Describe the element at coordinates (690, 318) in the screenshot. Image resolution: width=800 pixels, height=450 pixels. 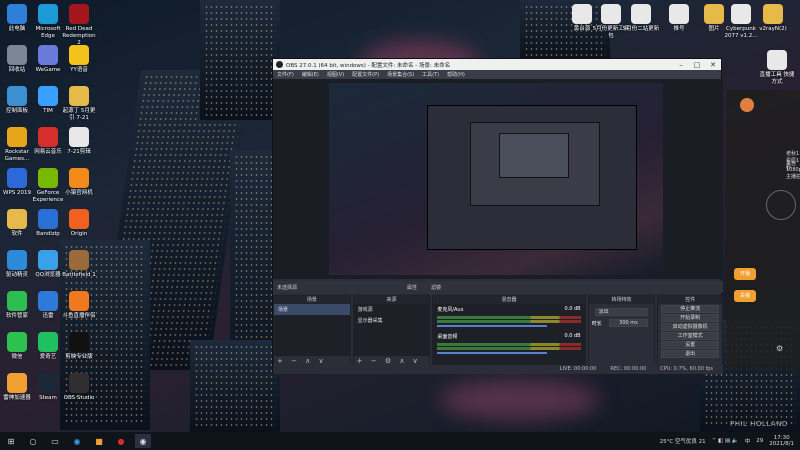
I see `start-recording-button: 开始录制` at that location.